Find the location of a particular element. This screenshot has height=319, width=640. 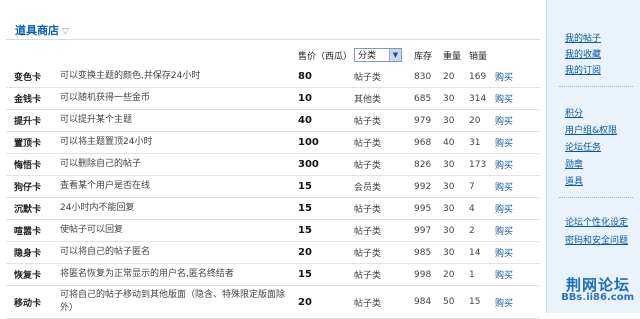

item-price: 20 is located at coordinates (326, 302).